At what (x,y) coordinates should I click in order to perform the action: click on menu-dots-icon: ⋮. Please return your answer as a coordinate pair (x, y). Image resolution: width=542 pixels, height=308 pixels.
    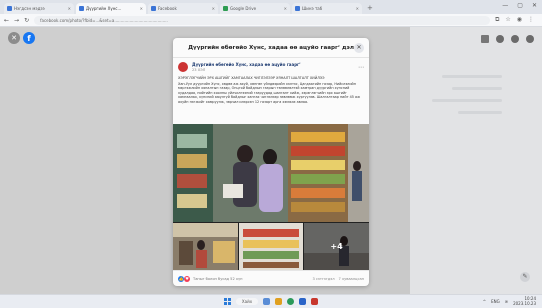
    Looking at the image, I should click on (531, 20).